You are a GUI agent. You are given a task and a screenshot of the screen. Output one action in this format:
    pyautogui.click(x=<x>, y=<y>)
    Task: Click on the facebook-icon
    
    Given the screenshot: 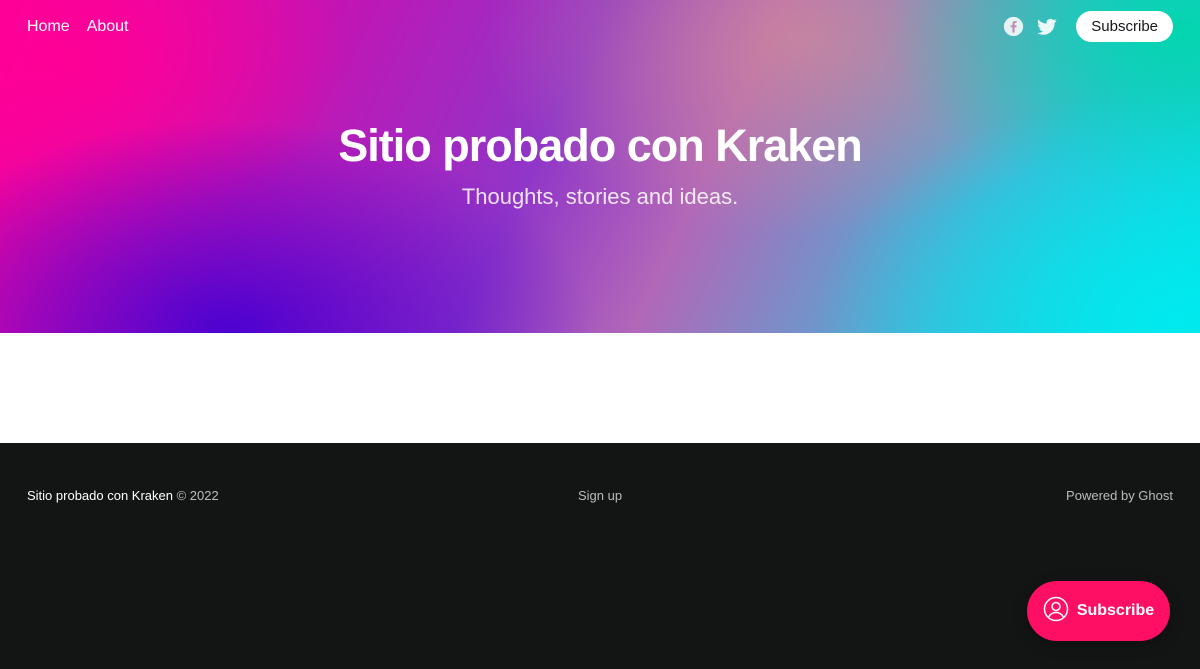 What is the action you would take?
    pyautogui.click(x=1013, y=27)
    